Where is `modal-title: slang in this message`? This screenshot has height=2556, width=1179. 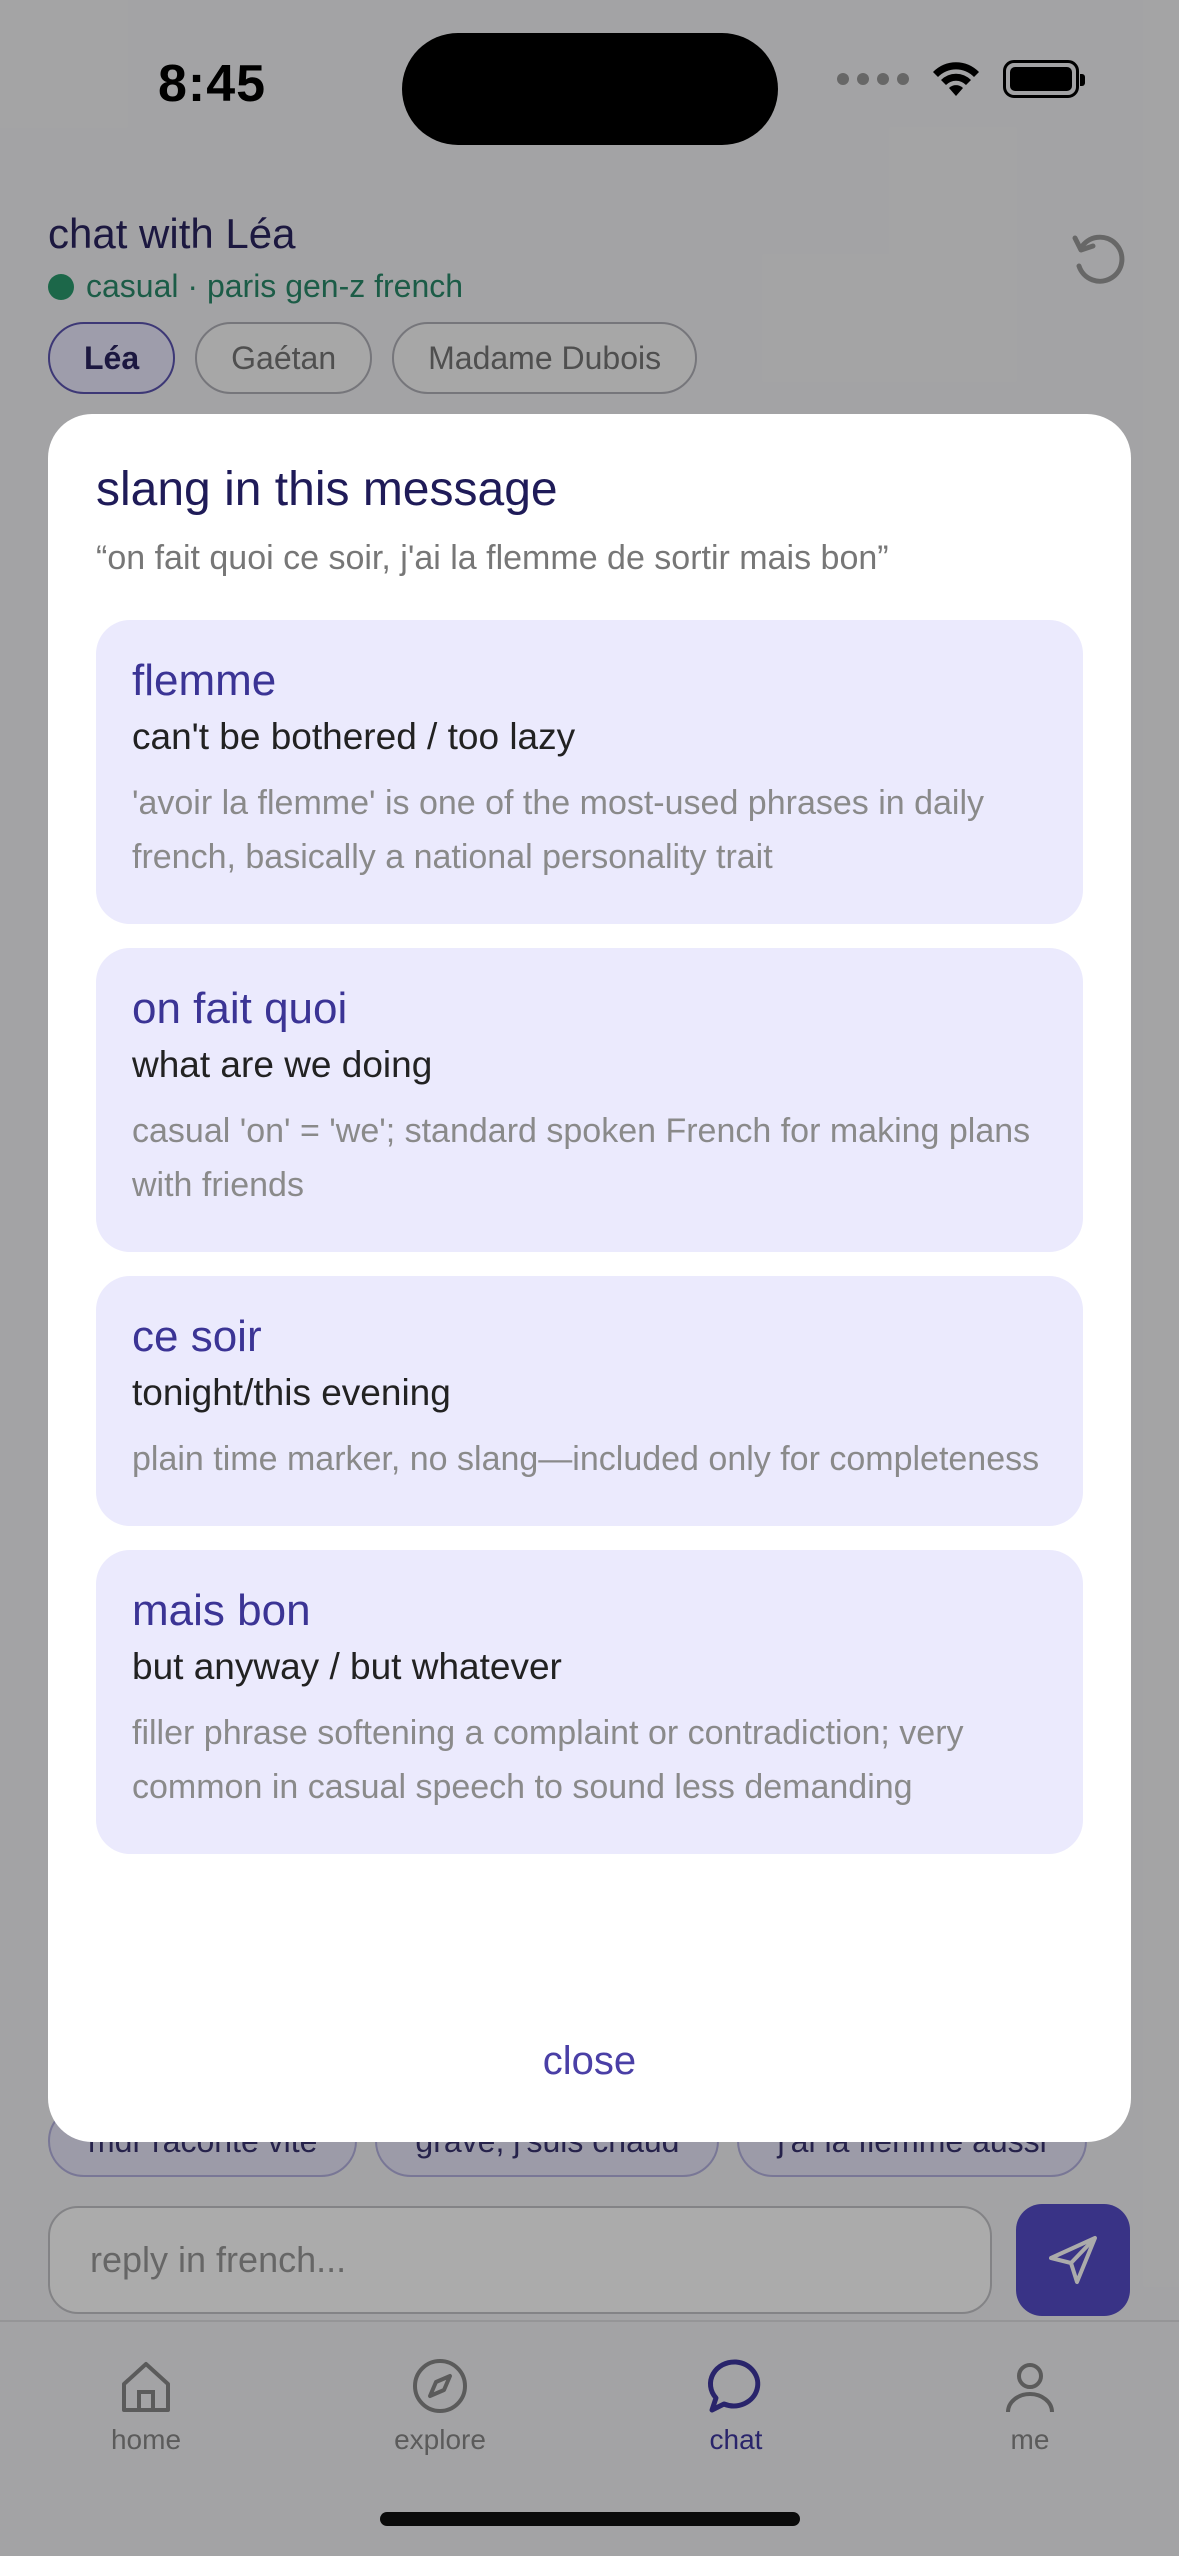 modal-title: slang in this message is located at coordinates (327, 489).